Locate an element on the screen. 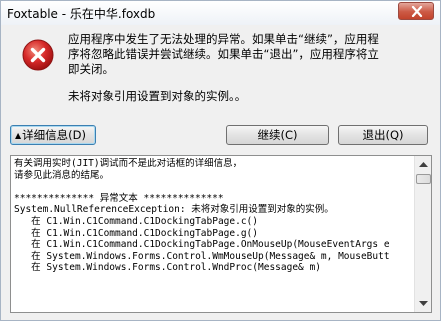  scrollbar-thumb is located at coordinates (423, 179).